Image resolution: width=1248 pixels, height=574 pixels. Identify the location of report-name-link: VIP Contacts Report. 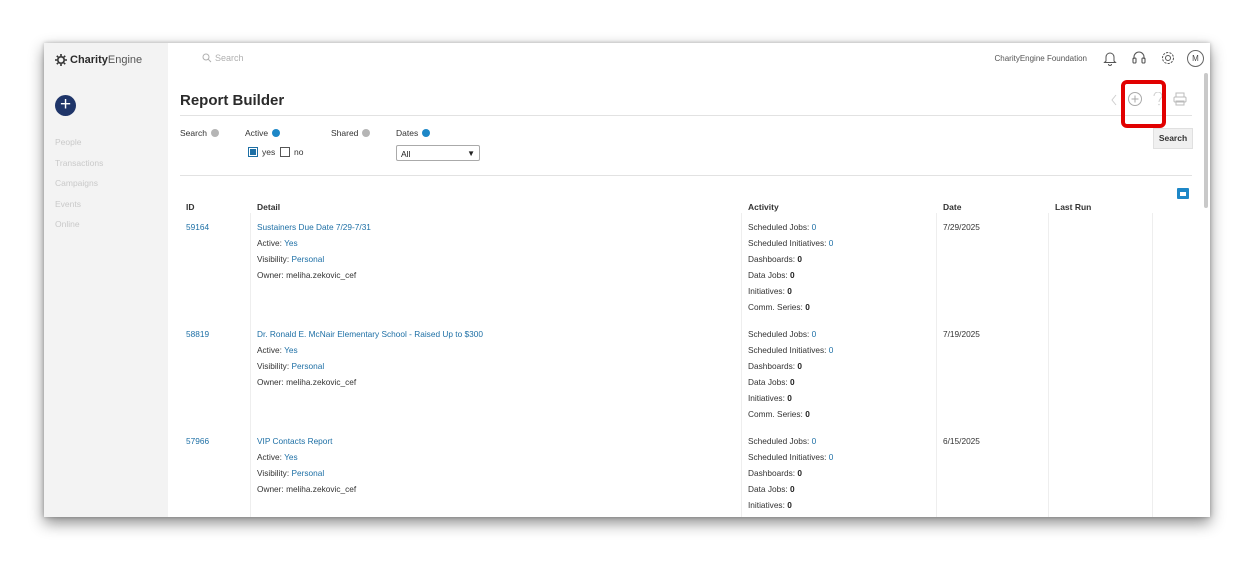
(294, 441).